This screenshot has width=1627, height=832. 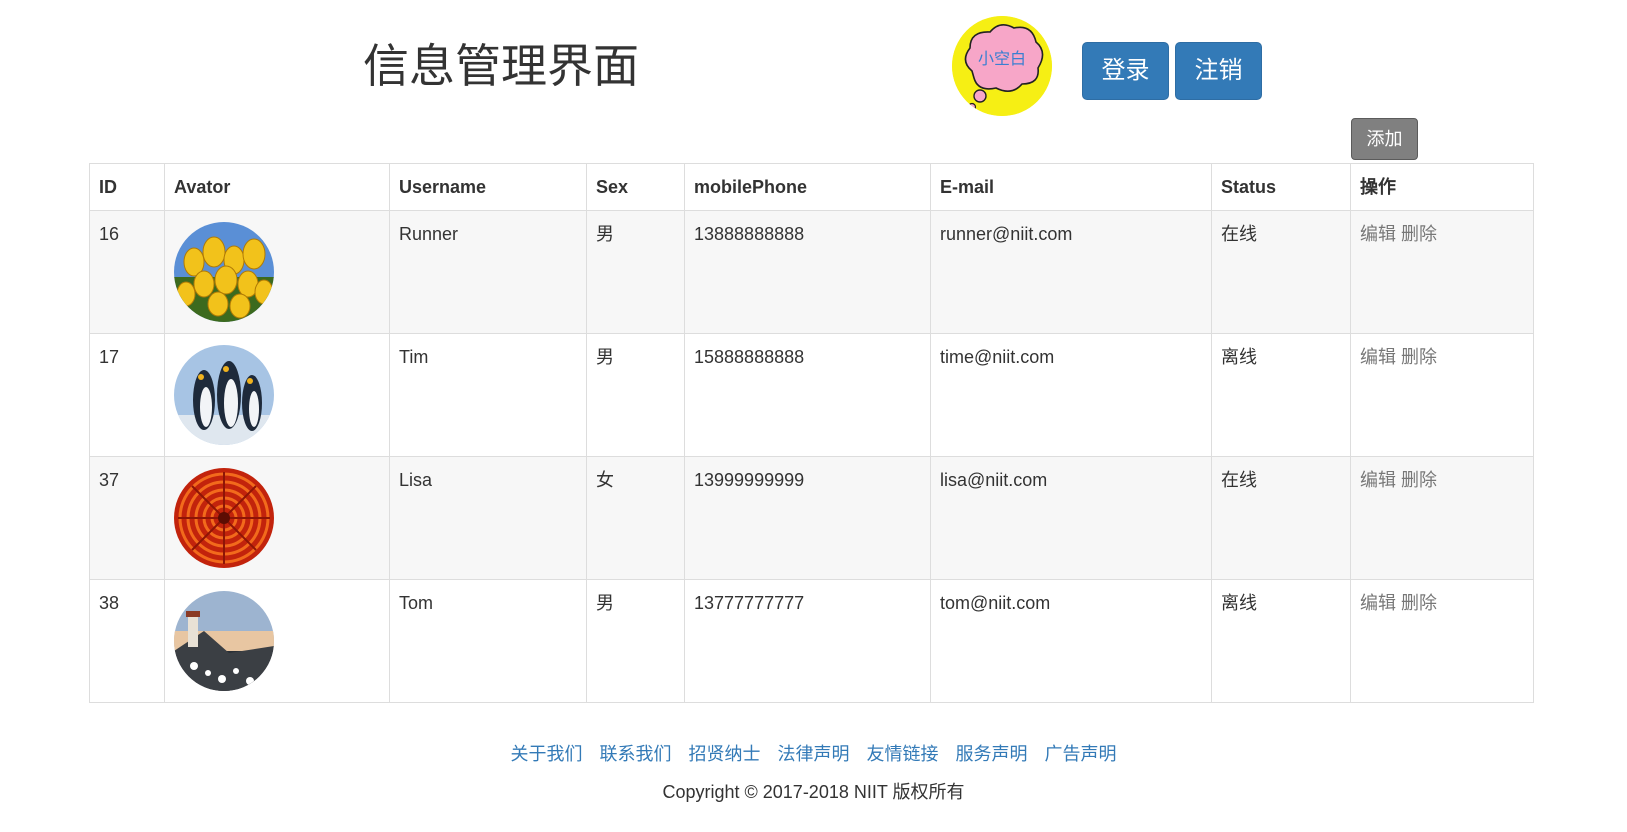 What do you see at coordinates (224, 641) in the screenshot?
I see `avatar-lighthouse-image` at bounding box center [224, 641].